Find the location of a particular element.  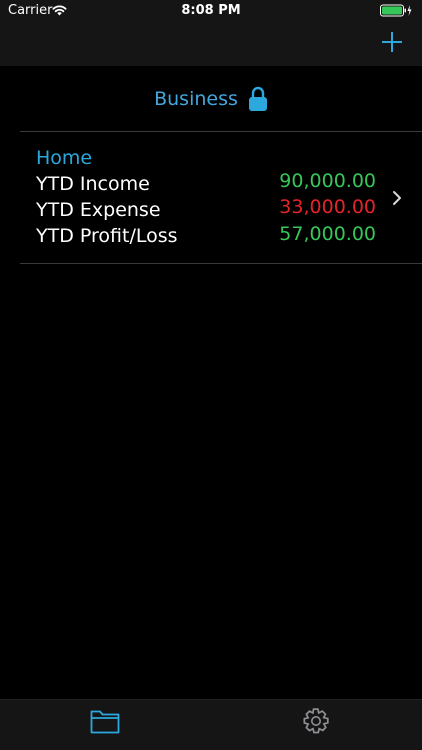

tab-settings is located at coordinates (316, 721).